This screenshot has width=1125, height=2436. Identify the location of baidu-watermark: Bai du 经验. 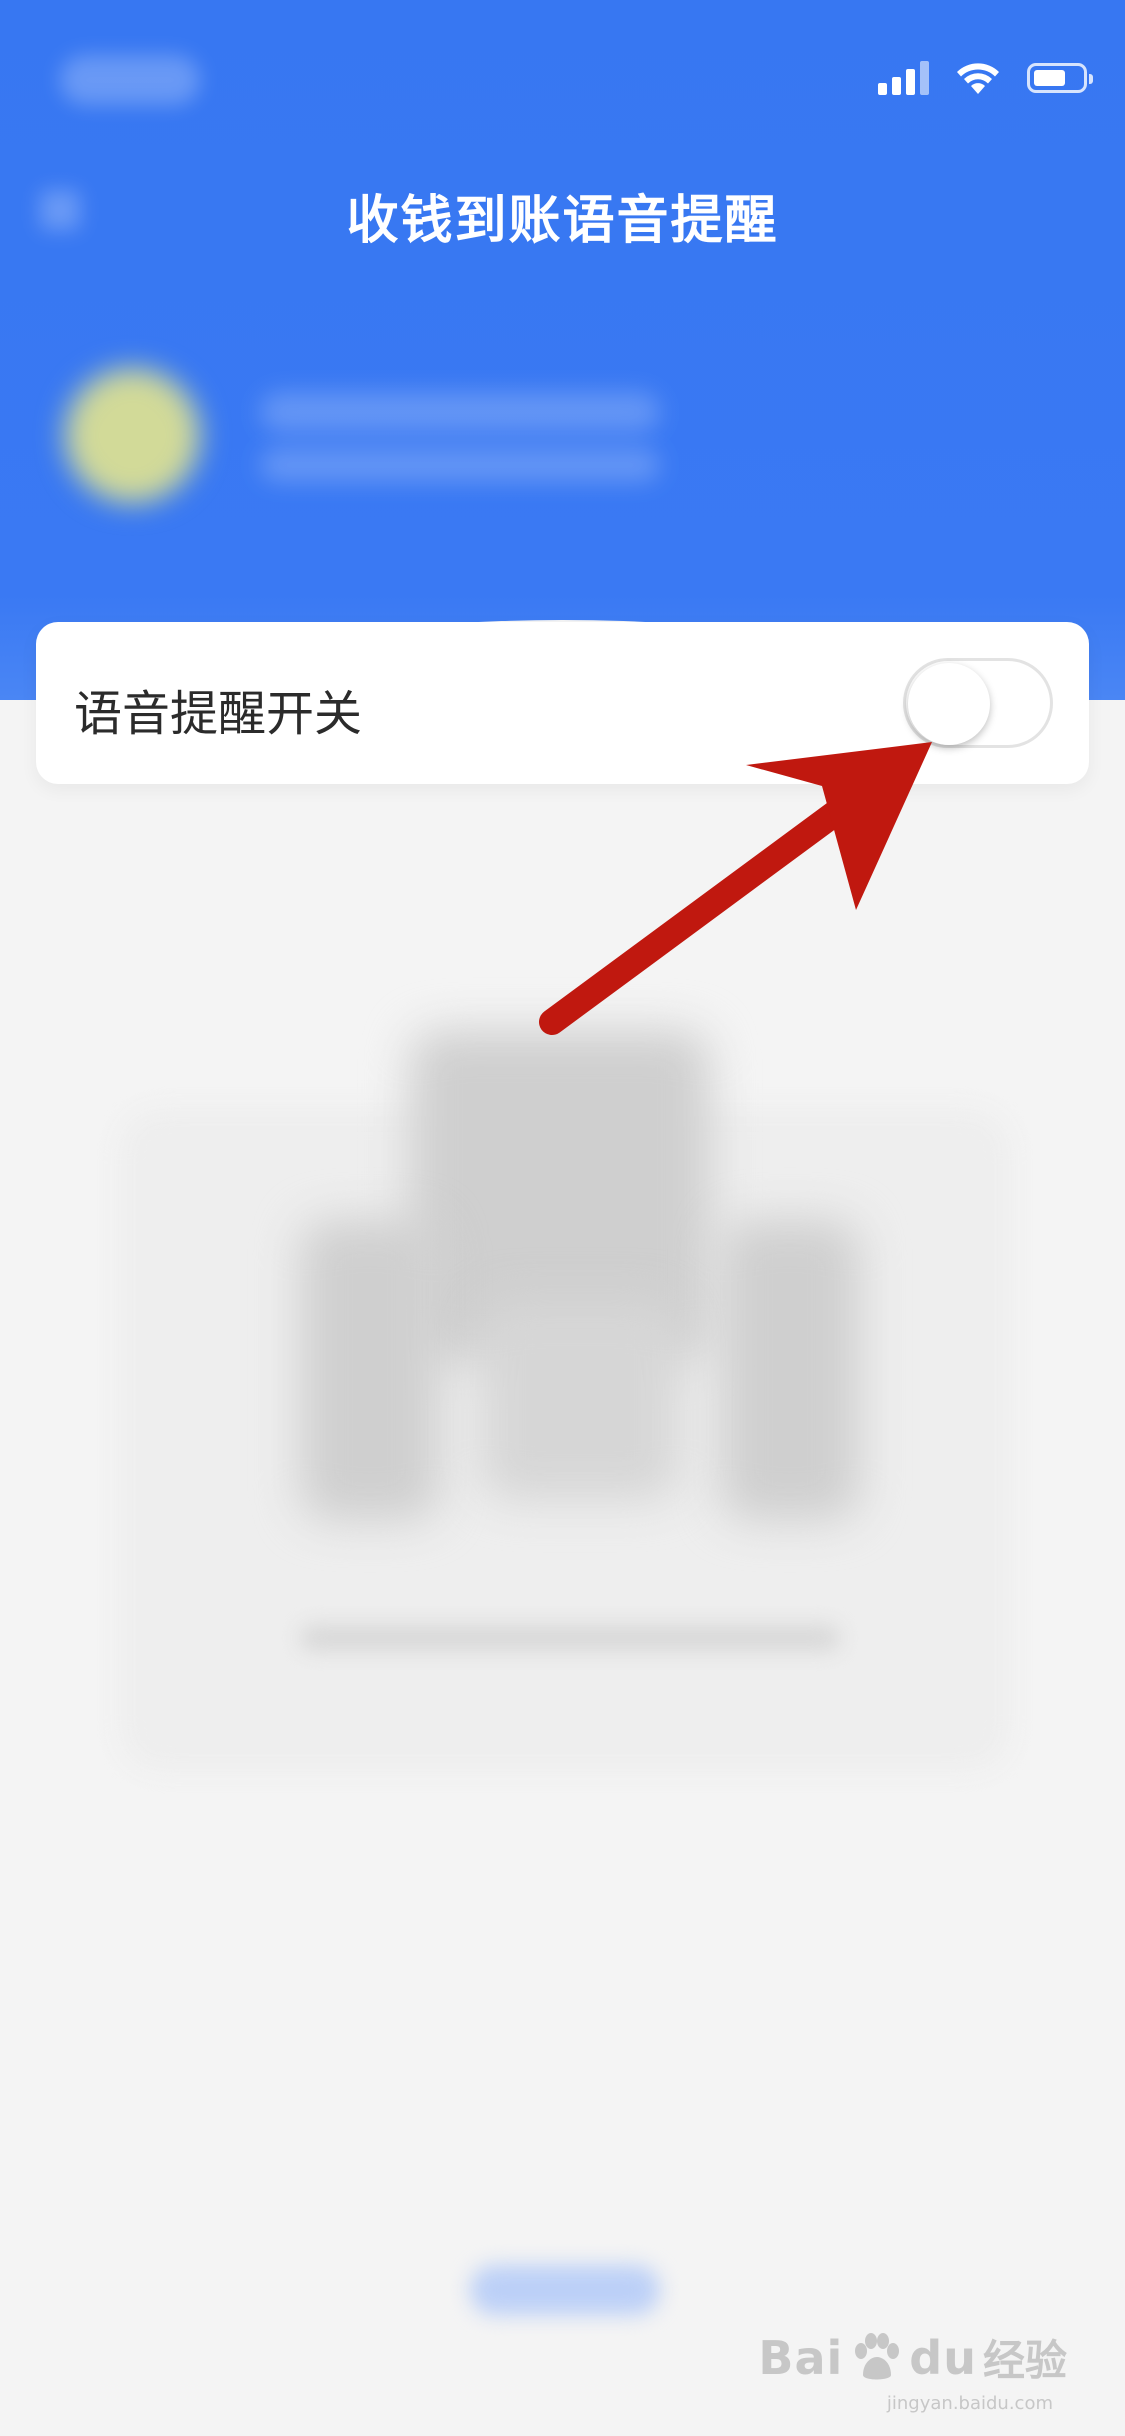
(912, 2357).